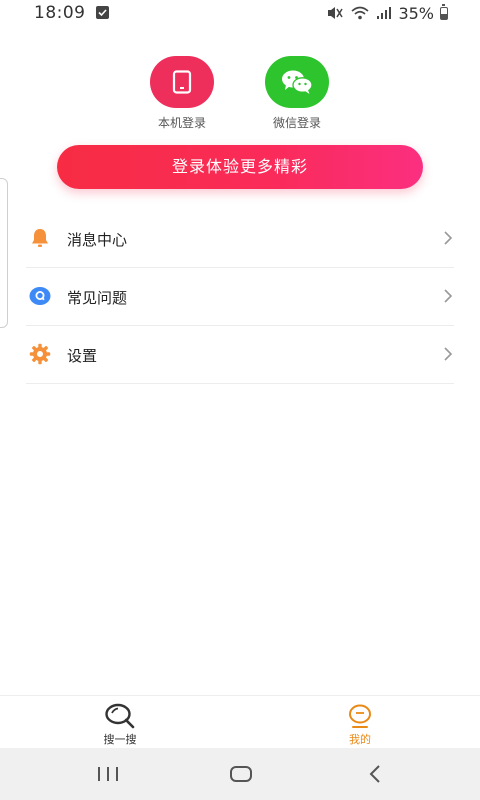  What do you see at coordinates (181, 123) in the screenshot?
I see `phone-login-label: 本机登录` at bounding box center [181, 123].